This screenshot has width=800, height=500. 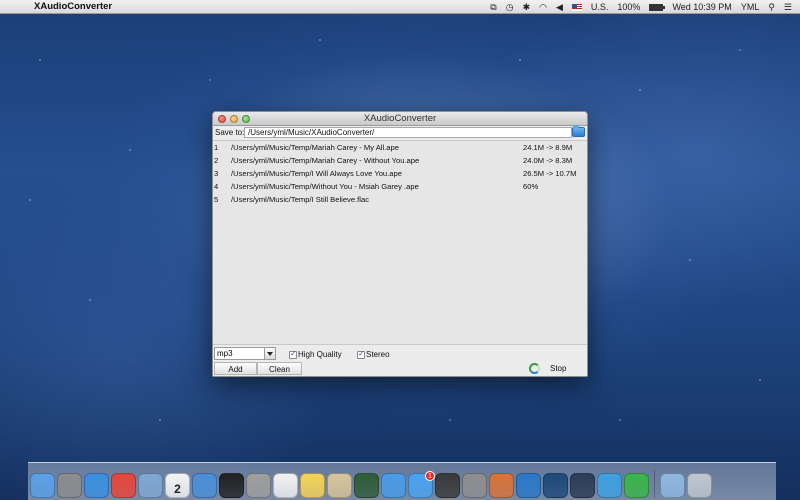 What do you see at coordinates (501, 485) in the screenshot?
I see `colorsync-icon` at bounding box center [501, 485].